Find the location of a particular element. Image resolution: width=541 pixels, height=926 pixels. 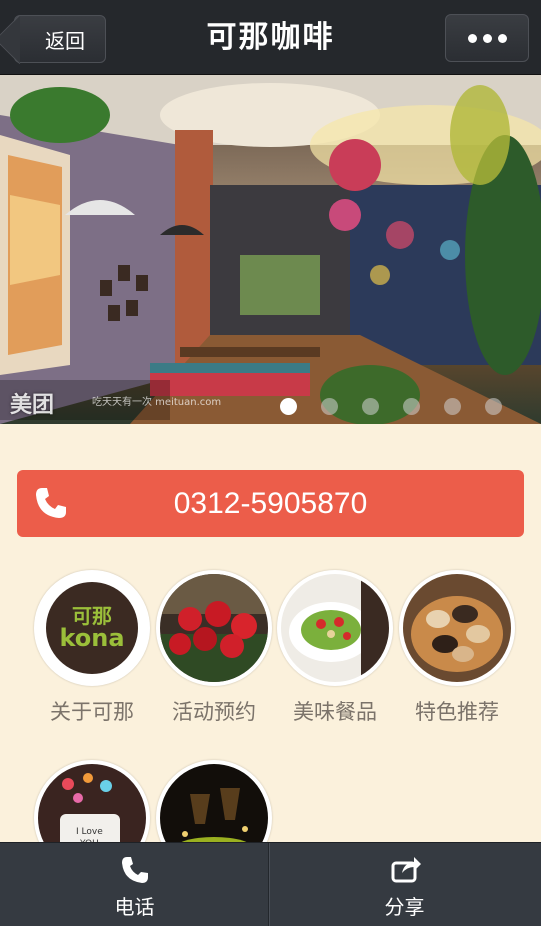

dish-thumbnail is located at coordinates (335, 628).